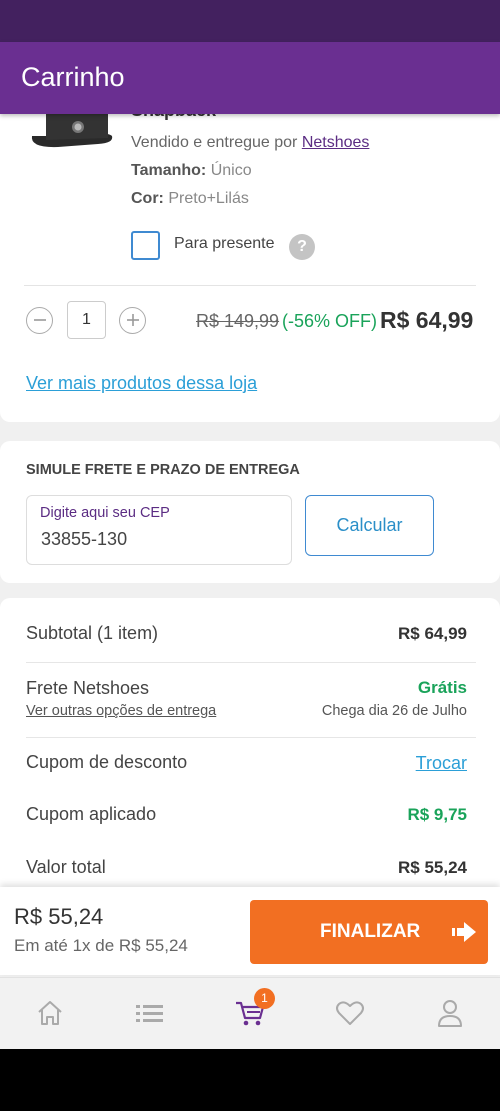 The image size is (500, 1111). Describe the element at coordinates (86, 320) in the screenshot. I see `quantity-input: 1` at that location.